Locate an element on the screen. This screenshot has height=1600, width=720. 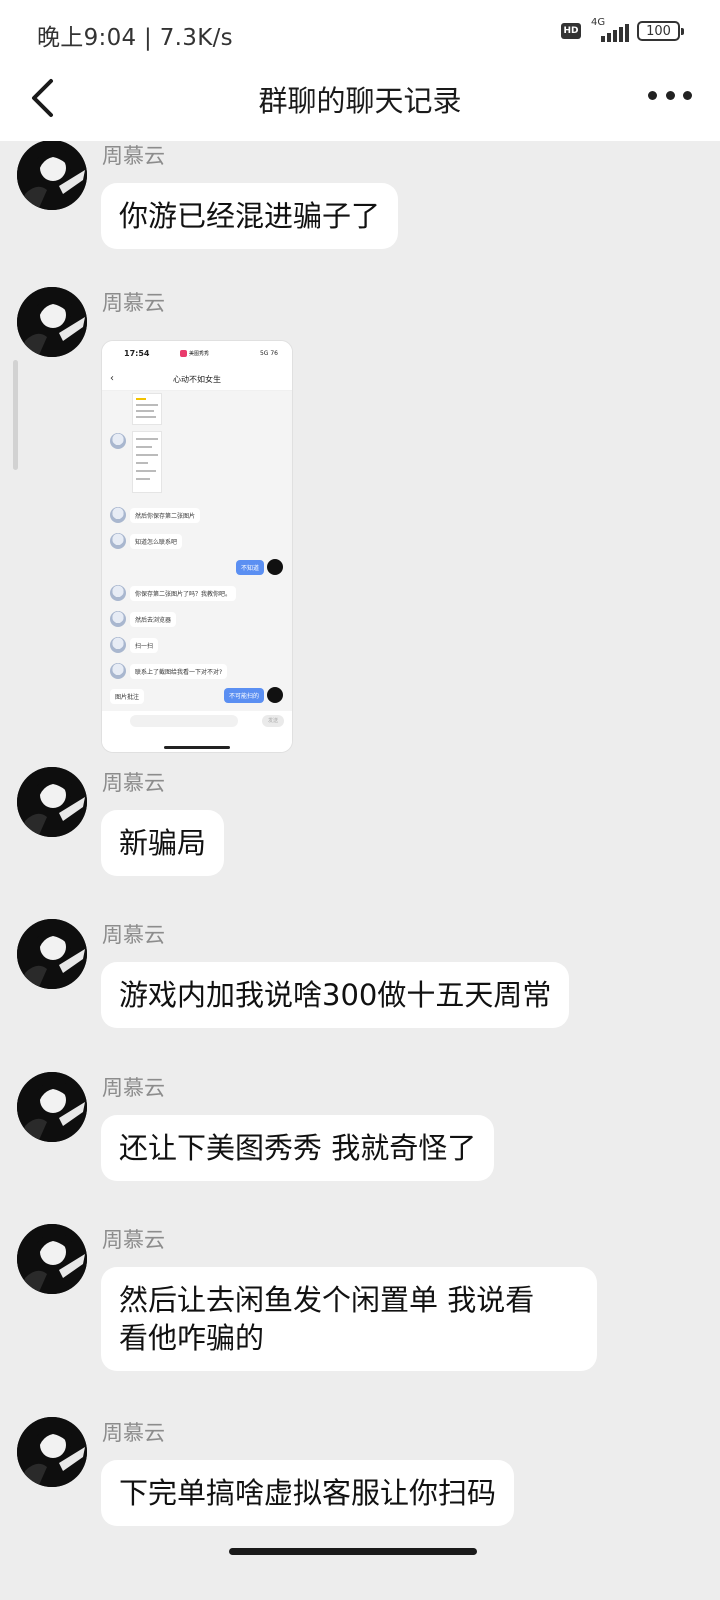
screenshot-input is located at coordinates (184, 721).